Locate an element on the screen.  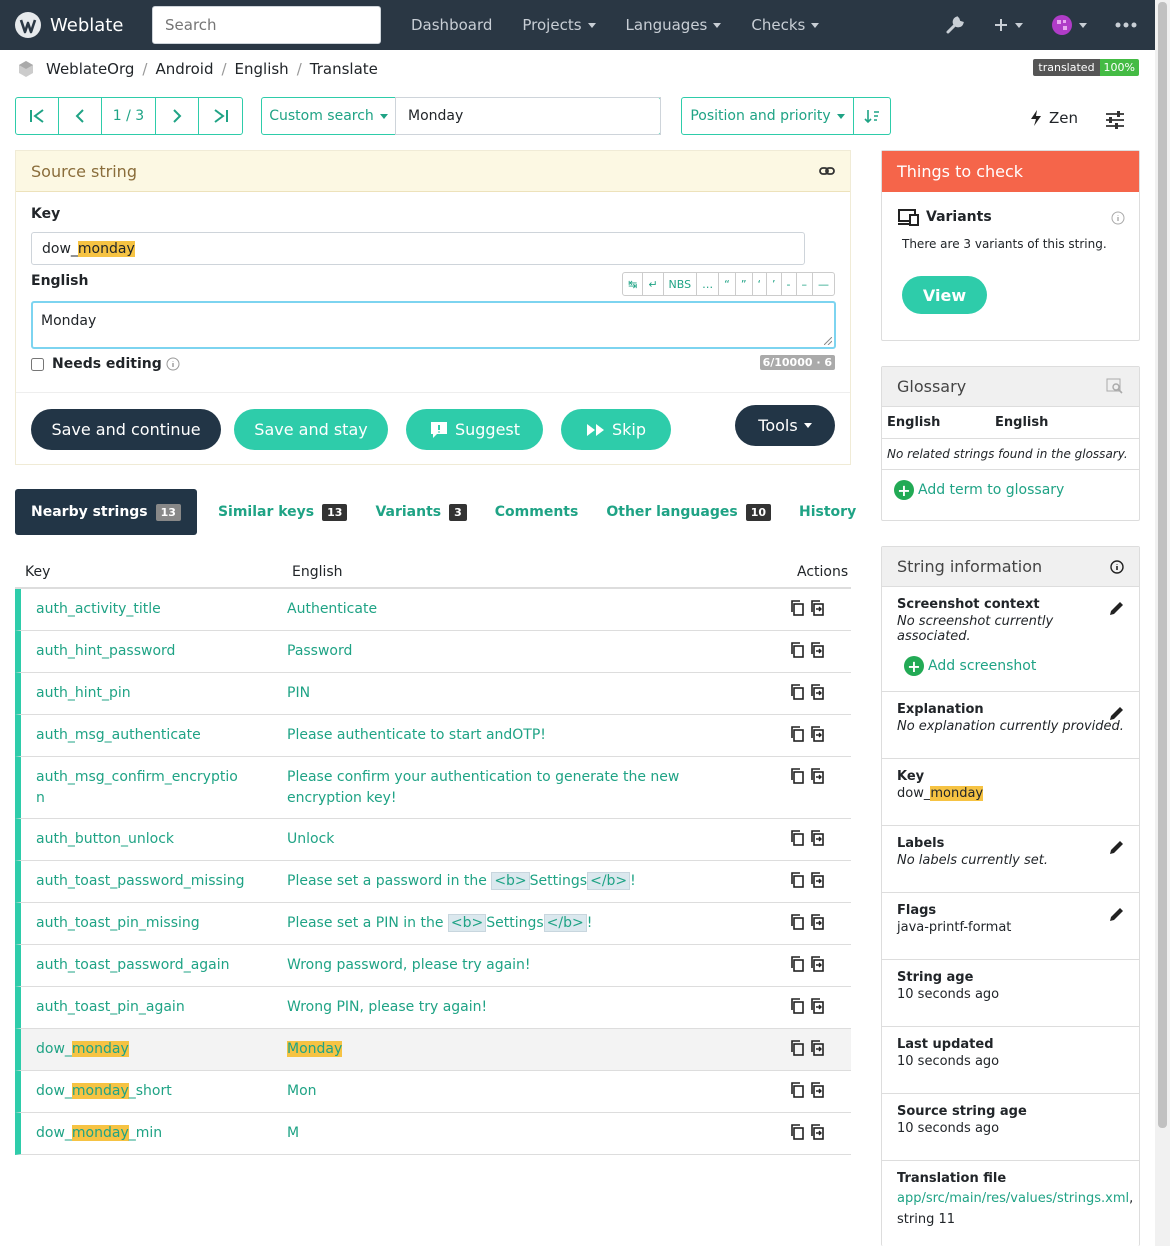
save-stay-button: Save and stay is located at coordinates (311, 429).